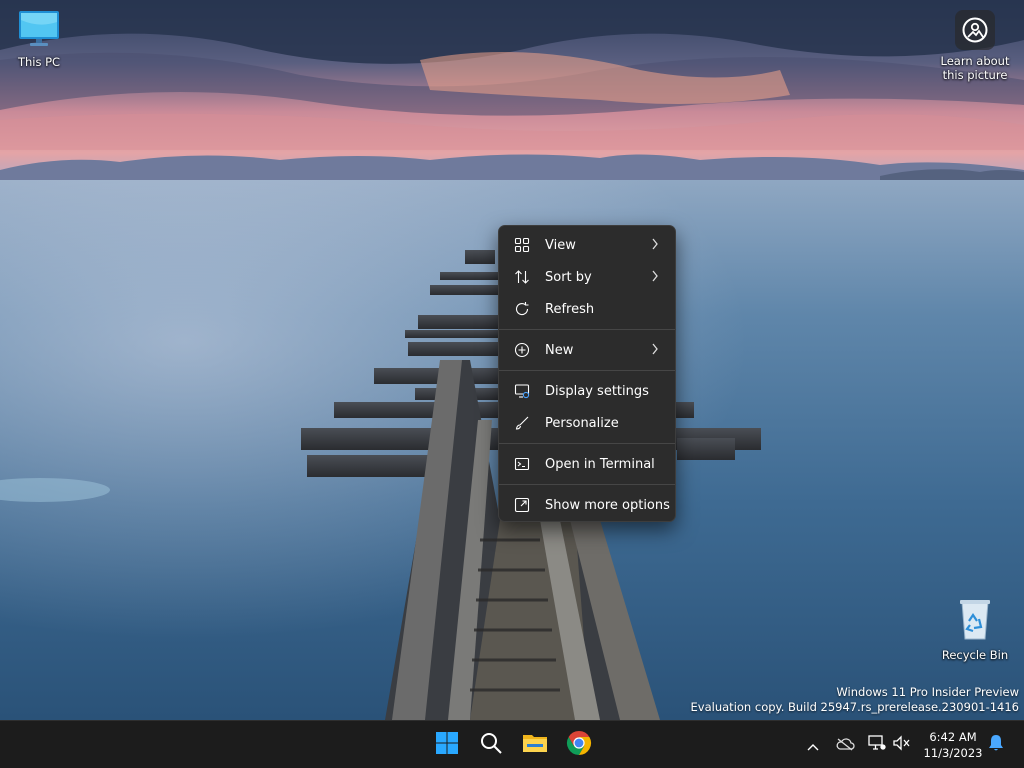 This screenshot has height=768, width=1024. I want to click on recycle-bin-icon, so click(975, 620).